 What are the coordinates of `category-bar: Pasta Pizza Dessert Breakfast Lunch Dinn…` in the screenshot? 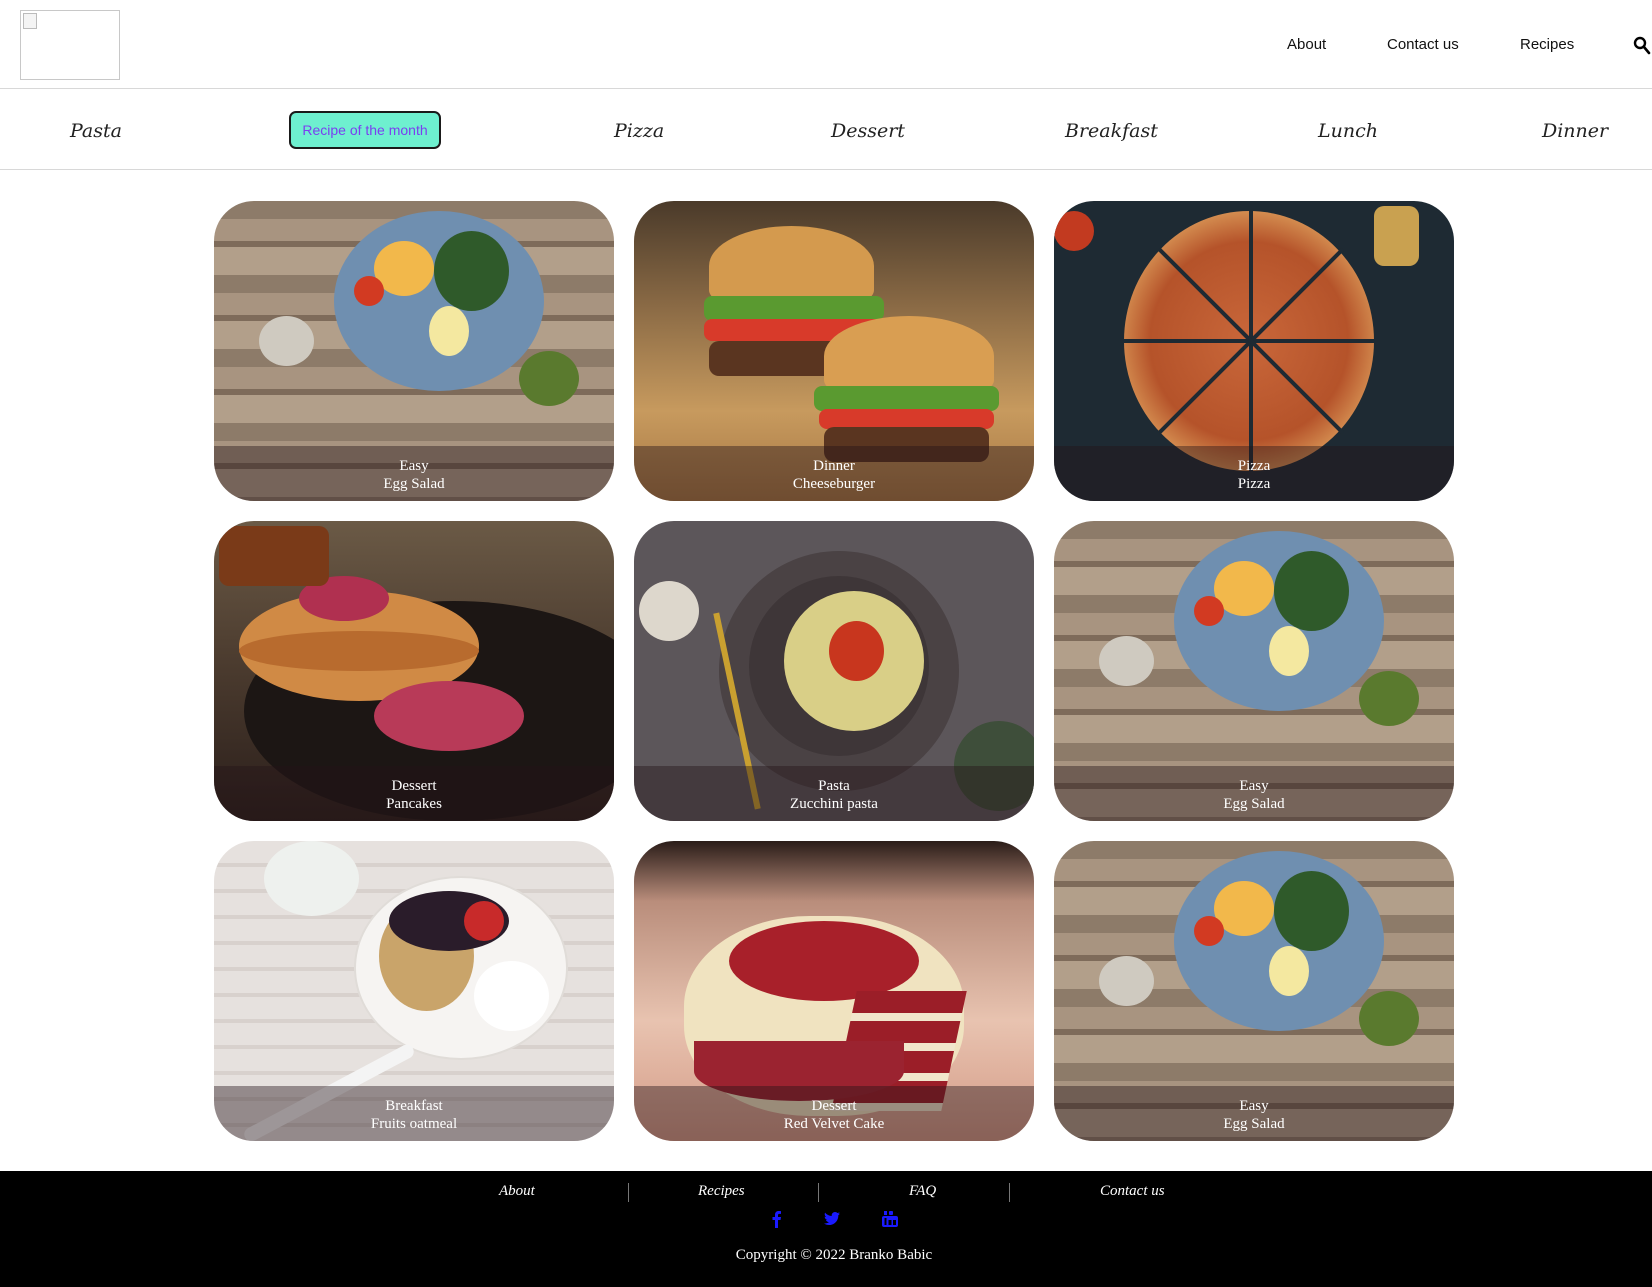 It's located at (826, 129).